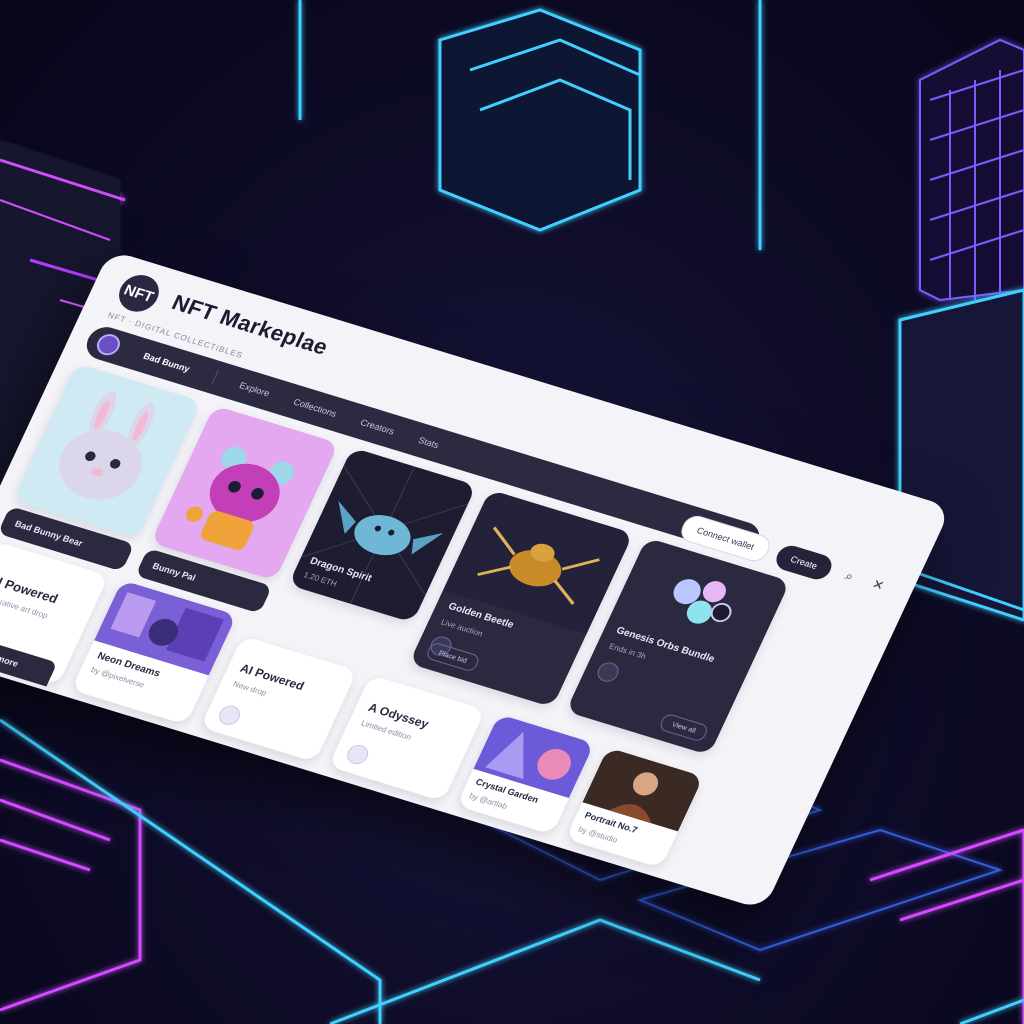 The height and width of the screenshot is (1024, 1024). What do you see at coordinates (608, 672) in the screenshot?
I see `orbs-creator-avatar` at bounding box center [608, 672].